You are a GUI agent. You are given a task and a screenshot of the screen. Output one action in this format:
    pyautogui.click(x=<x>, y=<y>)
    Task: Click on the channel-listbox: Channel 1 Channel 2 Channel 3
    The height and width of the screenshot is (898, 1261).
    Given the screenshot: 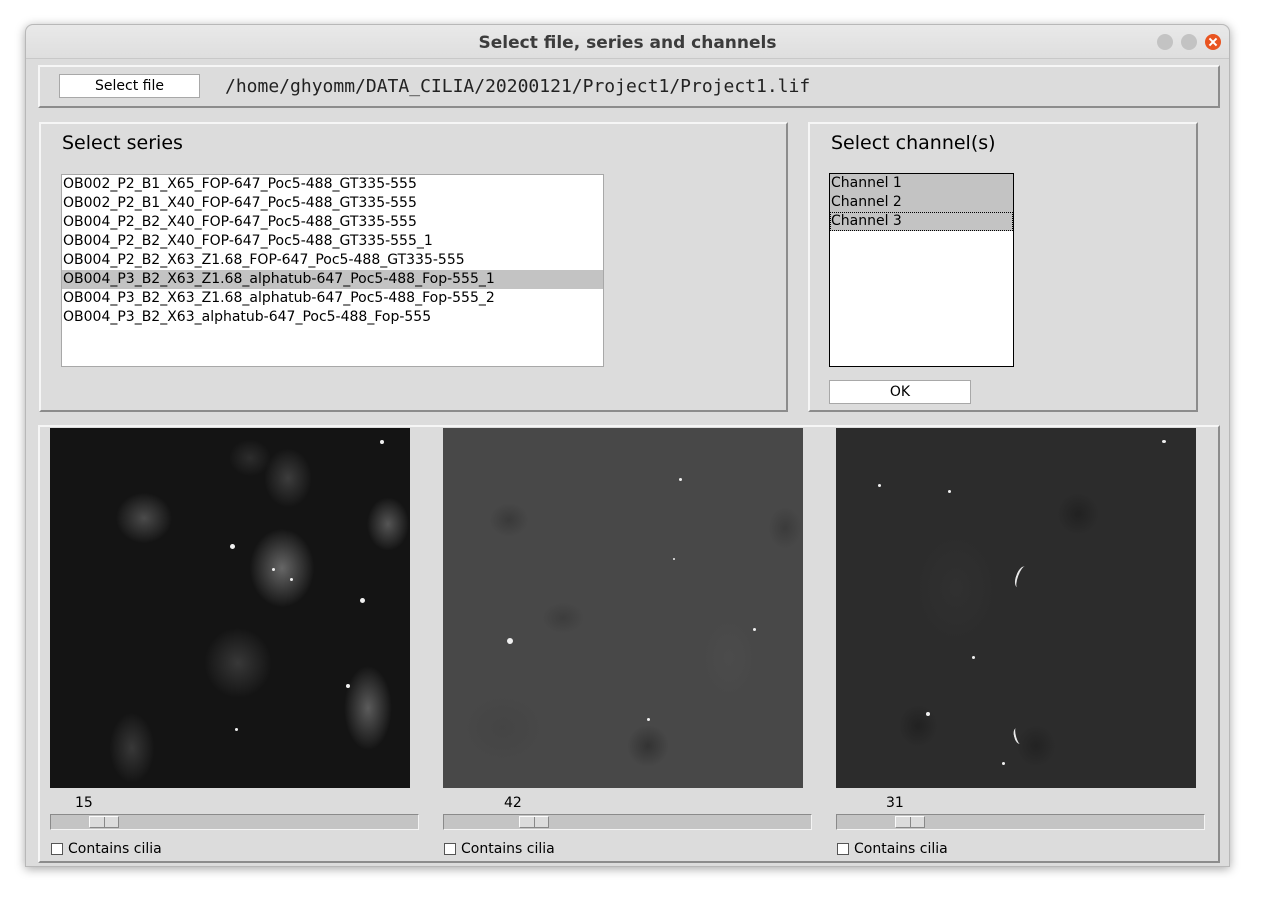 What is the action you would take?
    pyautogui.click(x=921, y=270)
    